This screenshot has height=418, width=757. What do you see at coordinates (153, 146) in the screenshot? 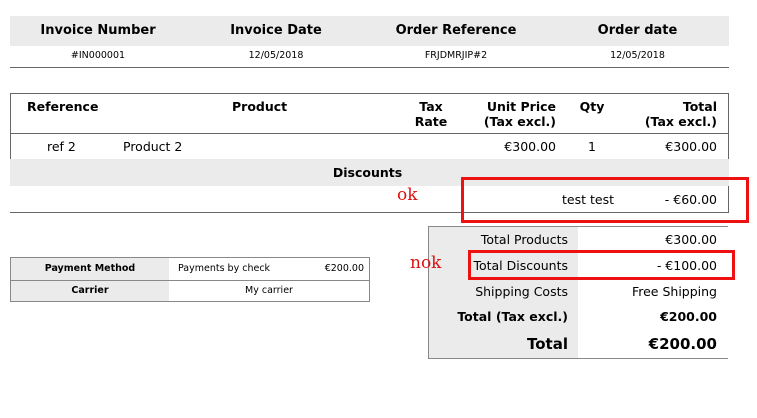
I see `product-row-name: Product 2` at bounding box center [153, 146].